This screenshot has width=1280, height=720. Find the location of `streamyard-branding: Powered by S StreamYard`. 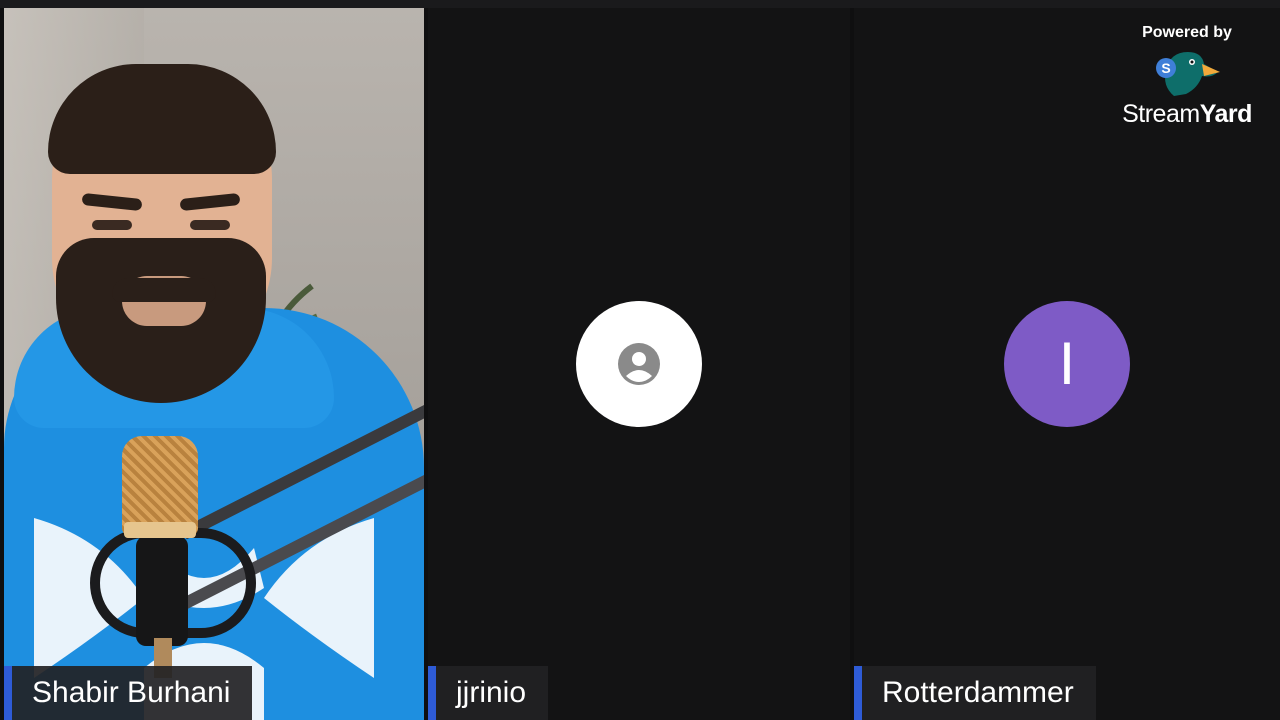

streamyard-branding: Powered by S StreamYard is located at coordinates (1187, 76).